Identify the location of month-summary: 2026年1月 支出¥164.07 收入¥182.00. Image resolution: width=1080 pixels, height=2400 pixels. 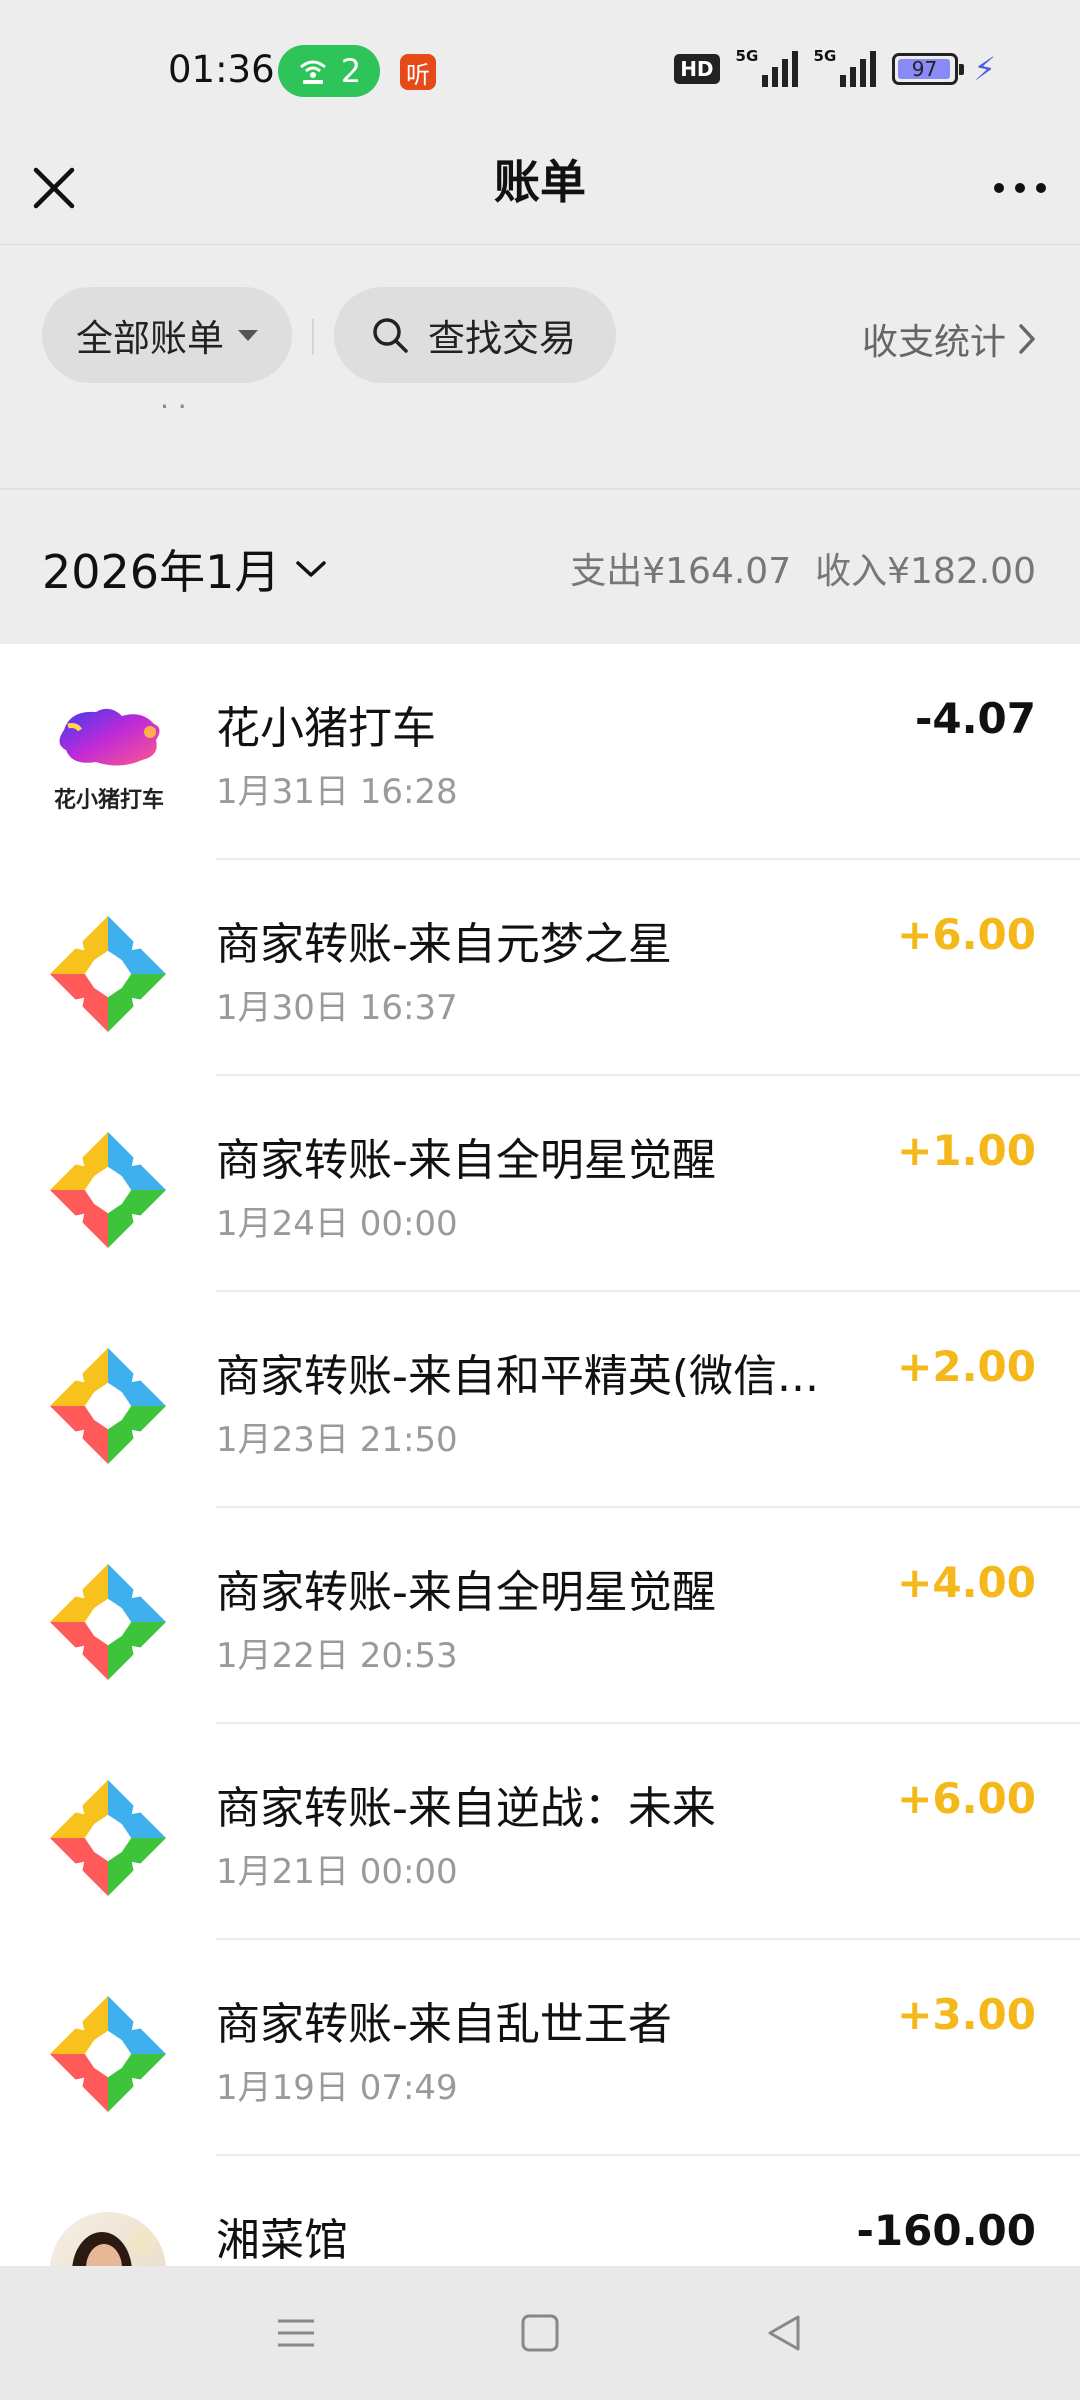
(540, 567).